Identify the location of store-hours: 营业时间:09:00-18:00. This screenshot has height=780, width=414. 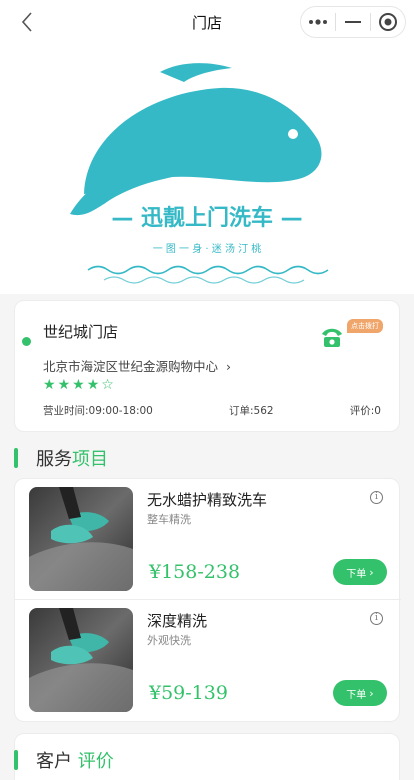
(98, 411).